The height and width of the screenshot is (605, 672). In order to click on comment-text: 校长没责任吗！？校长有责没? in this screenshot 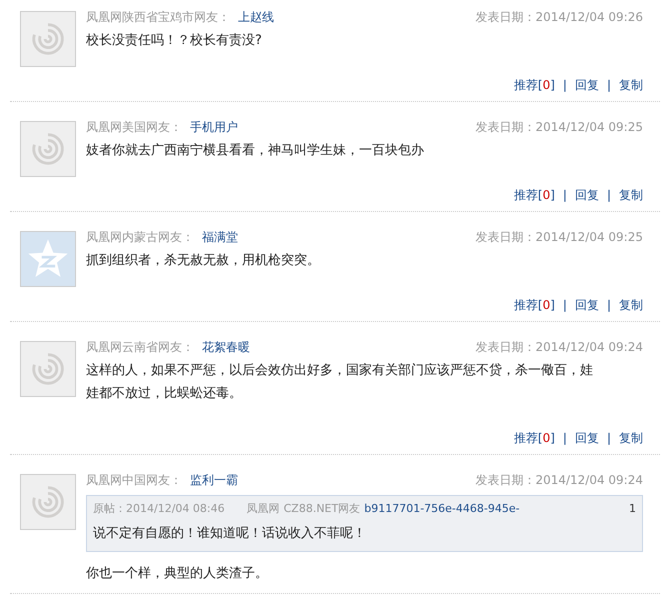, I will do `click(174, 41)`.